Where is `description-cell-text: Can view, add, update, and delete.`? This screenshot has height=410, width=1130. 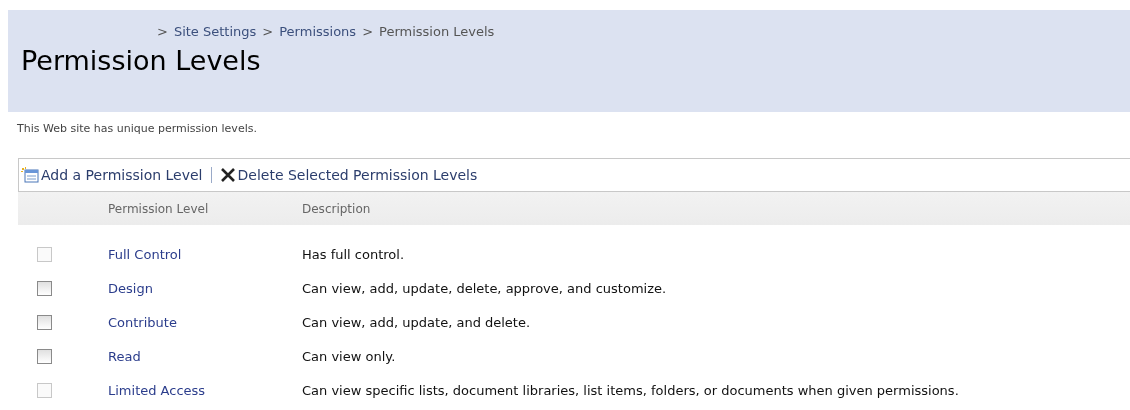
description-cell-text: Can view, add, update, and delete. is located at coordinates (417, 322).